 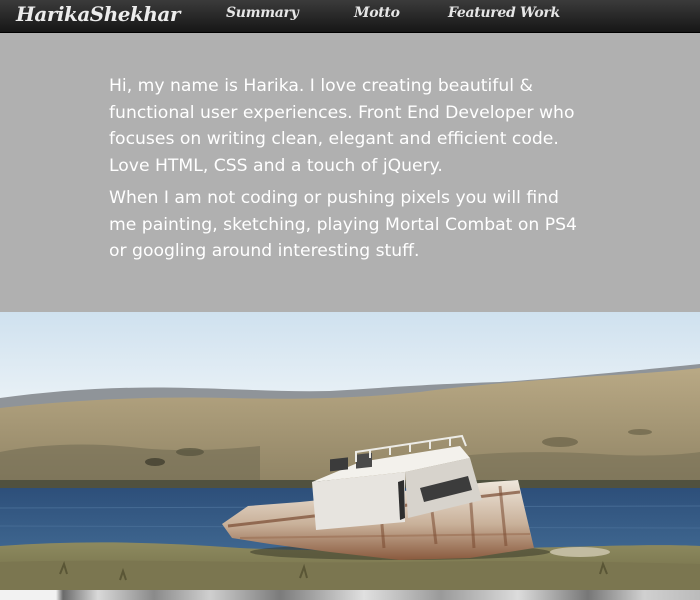 What do you see at coordinates (262, 16) in the screenshot?
I see `nav-link-summary: Summary` at bounding box center [262, 16].